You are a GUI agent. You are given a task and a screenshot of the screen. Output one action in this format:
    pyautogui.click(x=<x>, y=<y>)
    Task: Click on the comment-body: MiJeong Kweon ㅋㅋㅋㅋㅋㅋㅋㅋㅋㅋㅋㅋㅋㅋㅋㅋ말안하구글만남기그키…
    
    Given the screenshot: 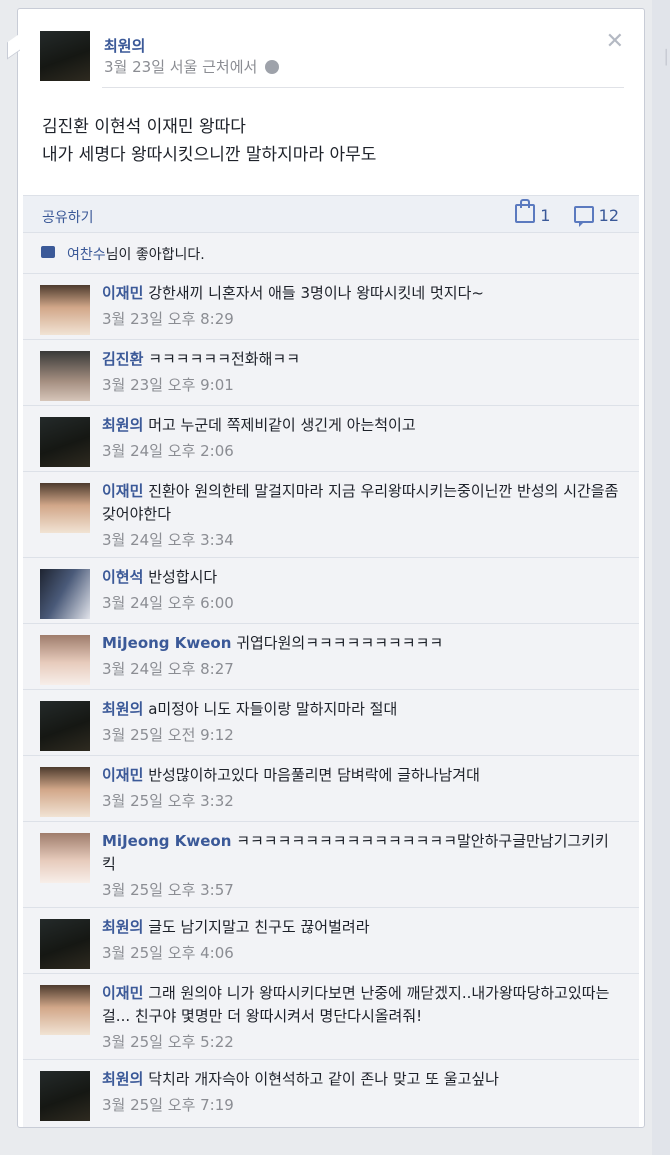 What is the action you would take?
    pyautogui.click(x=362, y=866)
    